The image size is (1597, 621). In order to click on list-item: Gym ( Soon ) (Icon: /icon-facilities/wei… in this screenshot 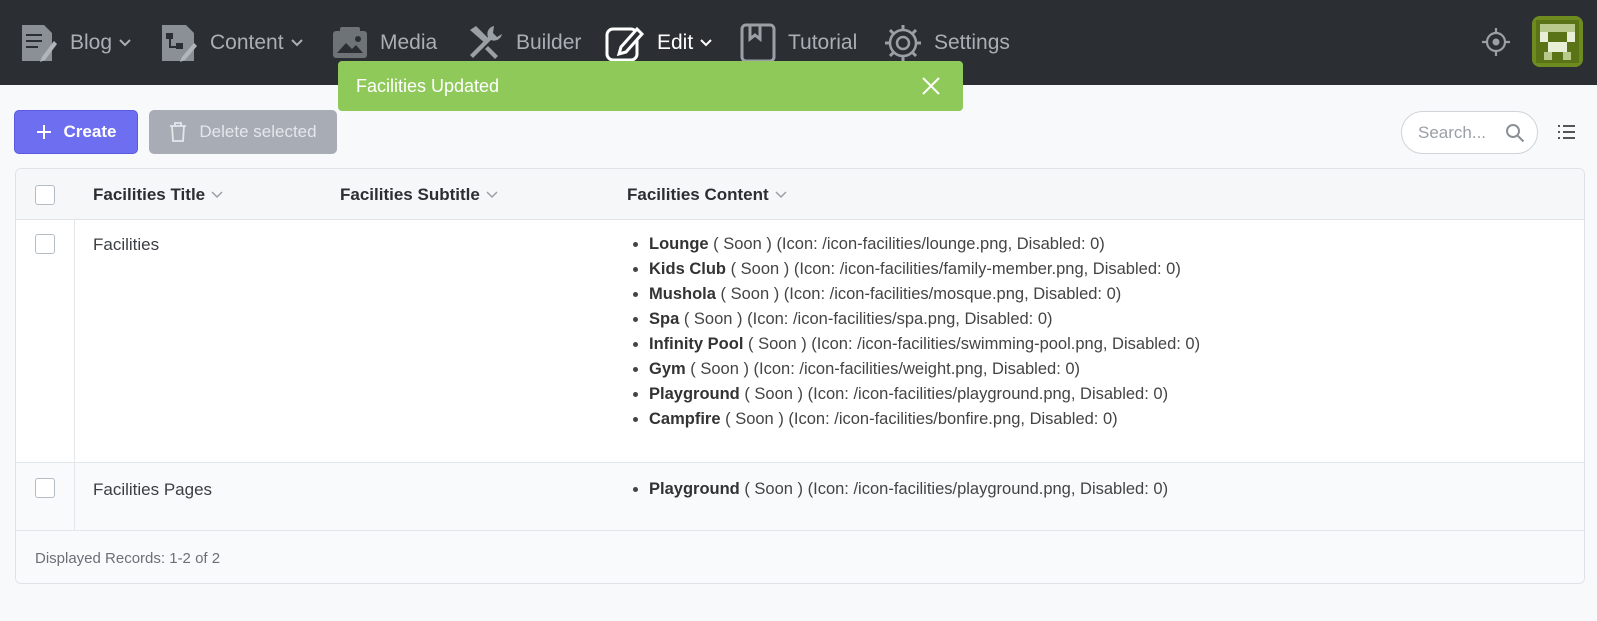, I will do `click(924, 369)`.